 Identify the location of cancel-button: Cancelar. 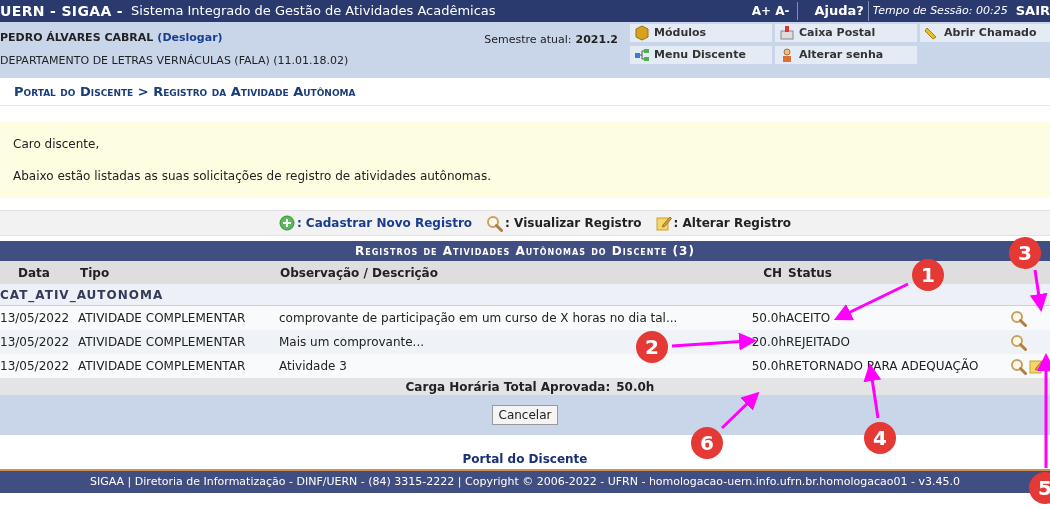
(525, 415).